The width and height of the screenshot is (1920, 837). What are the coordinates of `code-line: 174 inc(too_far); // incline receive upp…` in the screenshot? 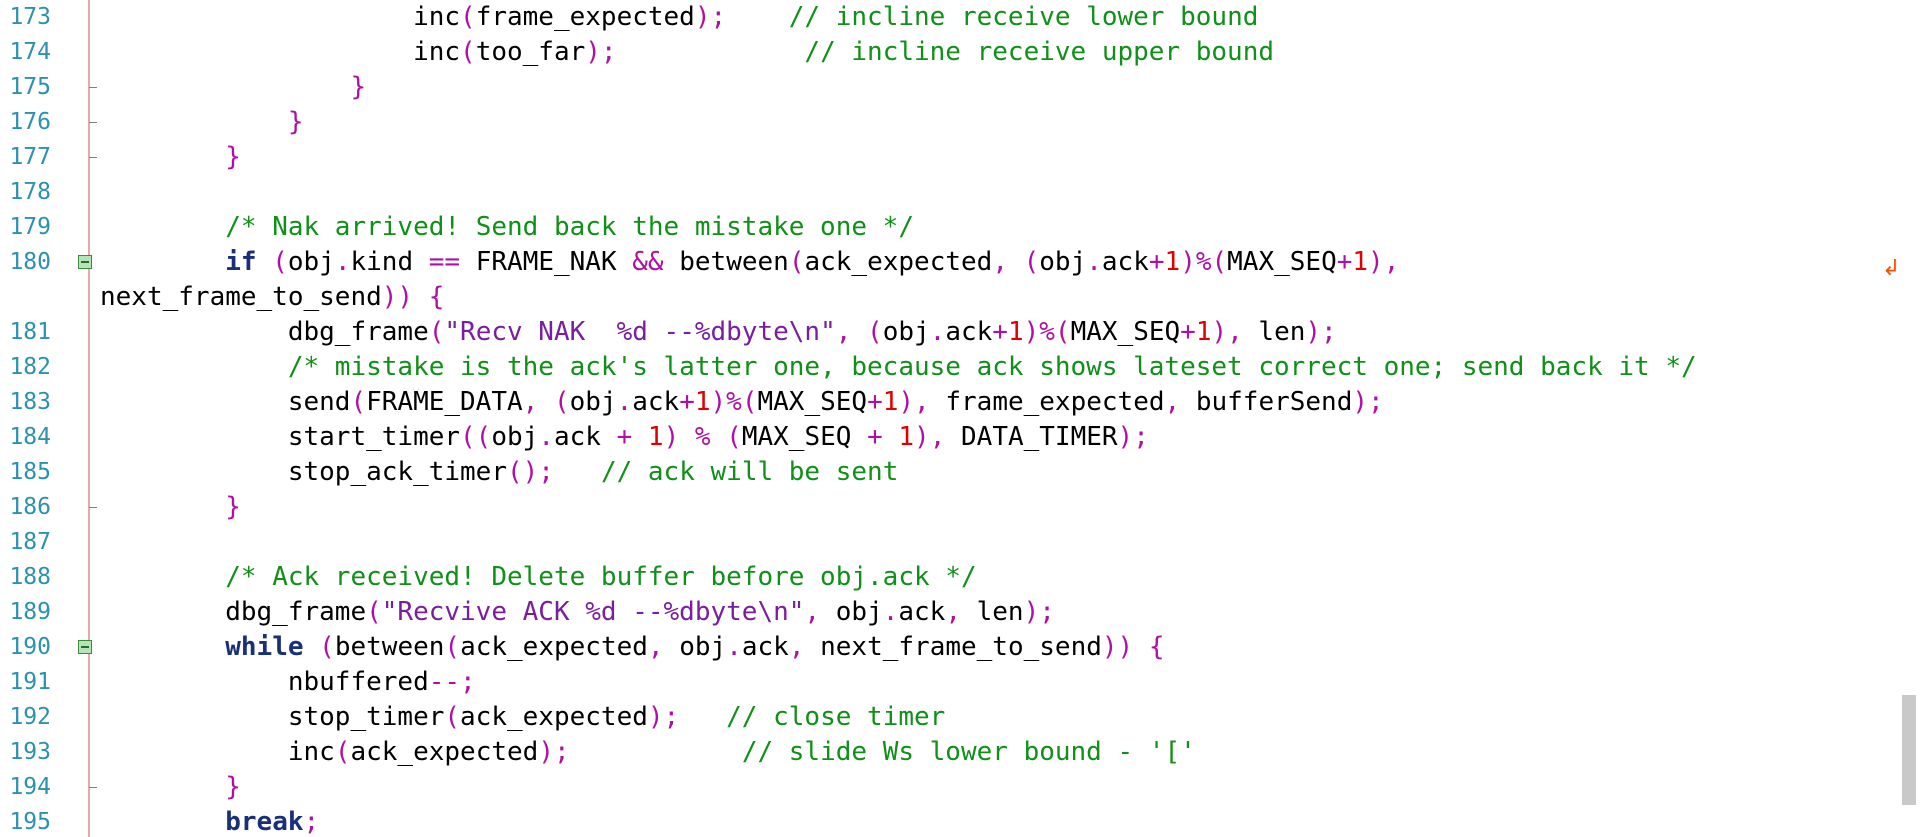 It's located at (950, 52).